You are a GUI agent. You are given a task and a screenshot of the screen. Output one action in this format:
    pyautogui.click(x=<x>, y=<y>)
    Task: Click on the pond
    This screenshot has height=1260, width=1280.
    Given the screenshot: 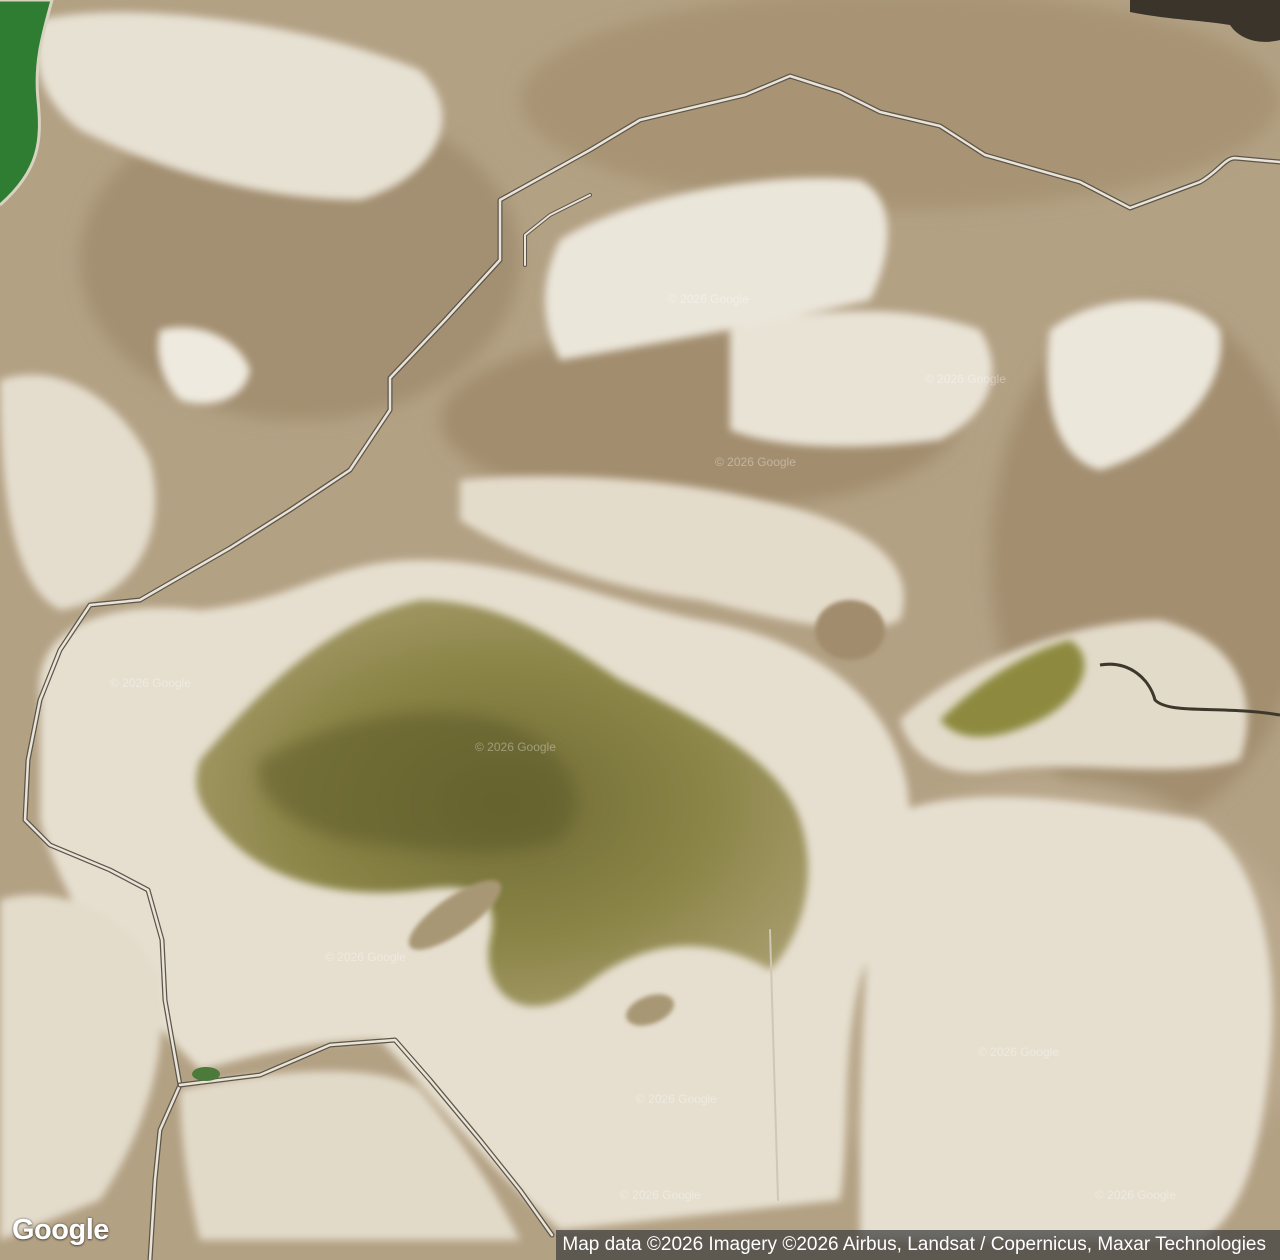 What is the action you would take?
    pyautogui.click(x=206, y=1074)
    